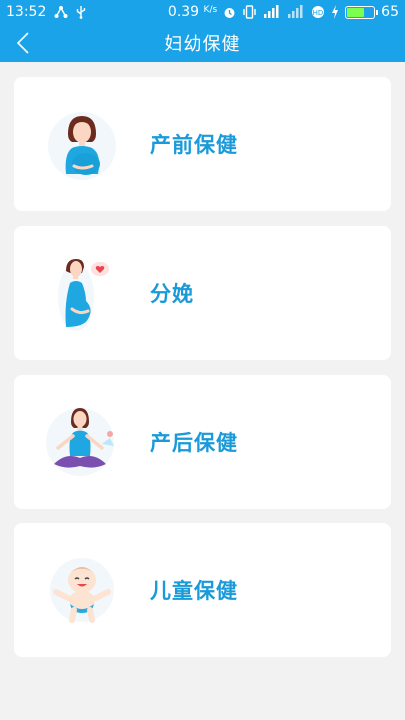 The width and height of the screenshot is (405, 720). What do you see at coordinates (82, 146) in the screenshot?
I see `pregnant-woman-icon` at bounding box center [82, 146].